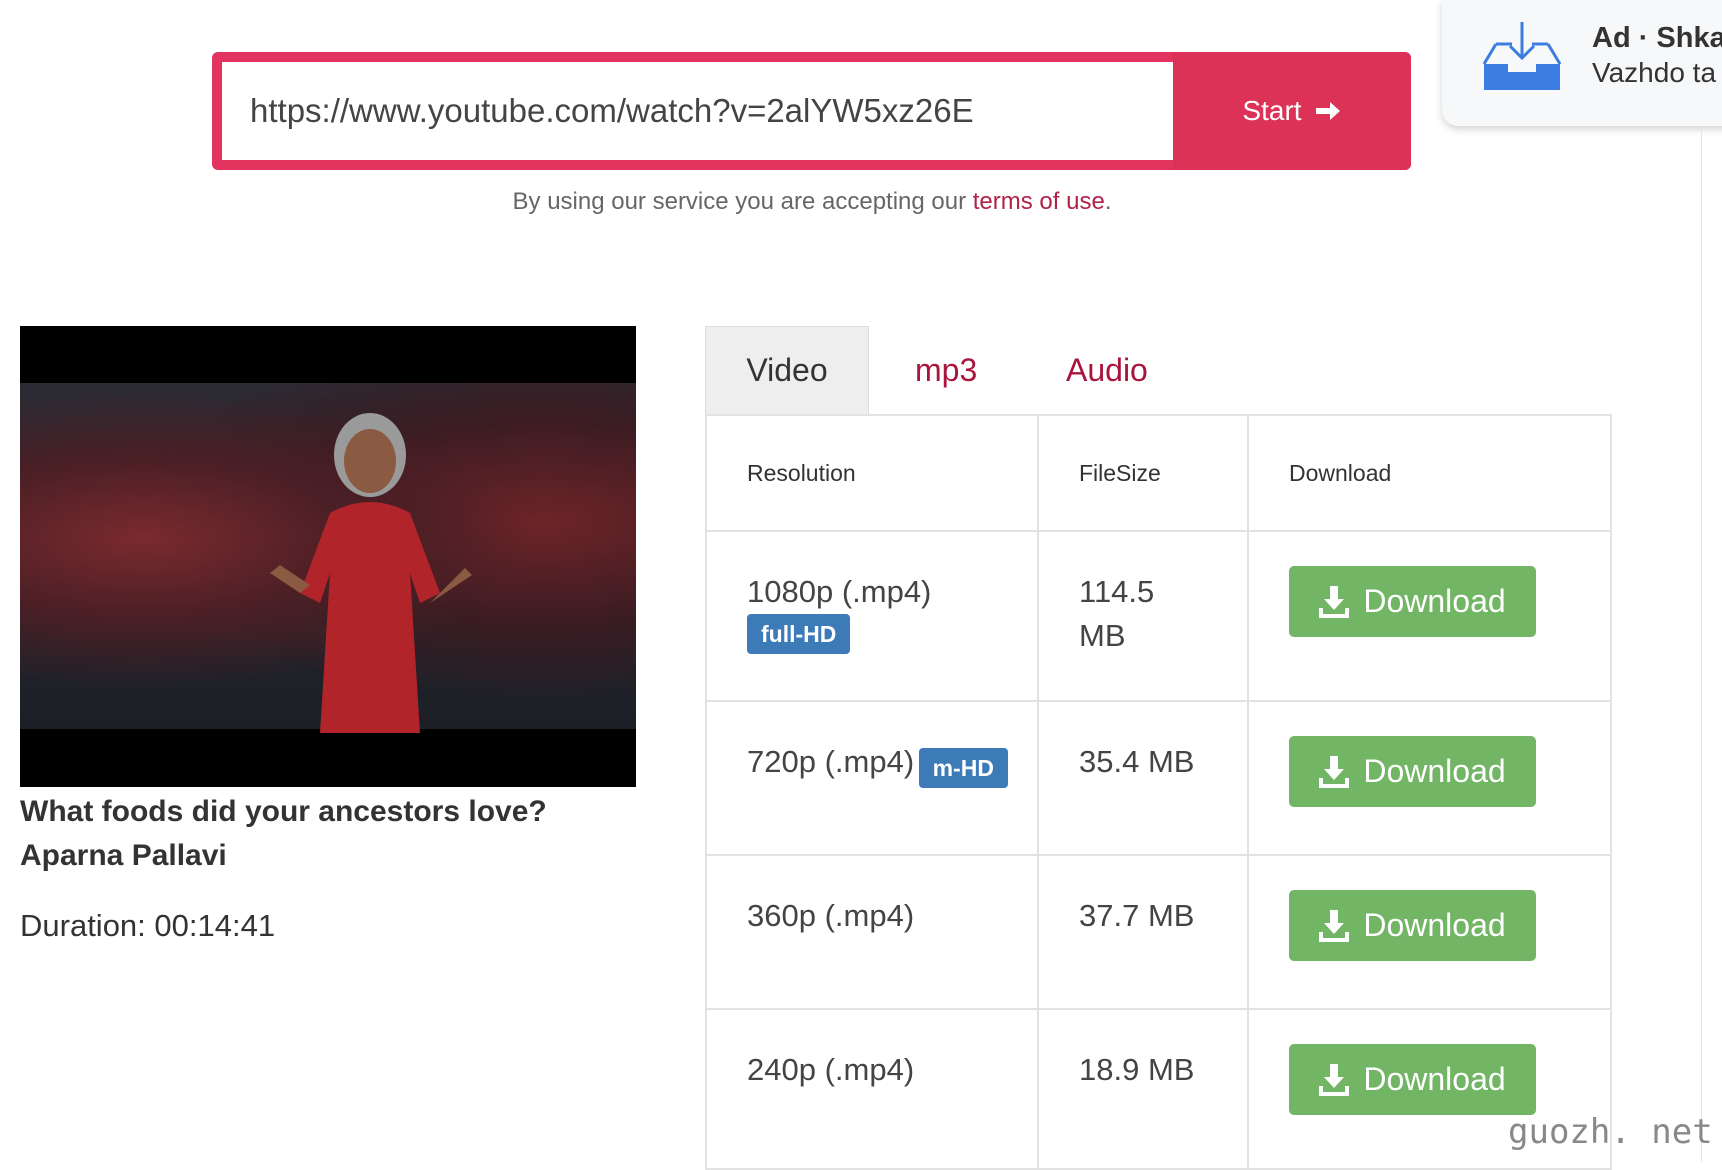  Describe the element at coordinates (831, 761) in the screenshot. I see `resolution: 720p (.mp4)` at that location.